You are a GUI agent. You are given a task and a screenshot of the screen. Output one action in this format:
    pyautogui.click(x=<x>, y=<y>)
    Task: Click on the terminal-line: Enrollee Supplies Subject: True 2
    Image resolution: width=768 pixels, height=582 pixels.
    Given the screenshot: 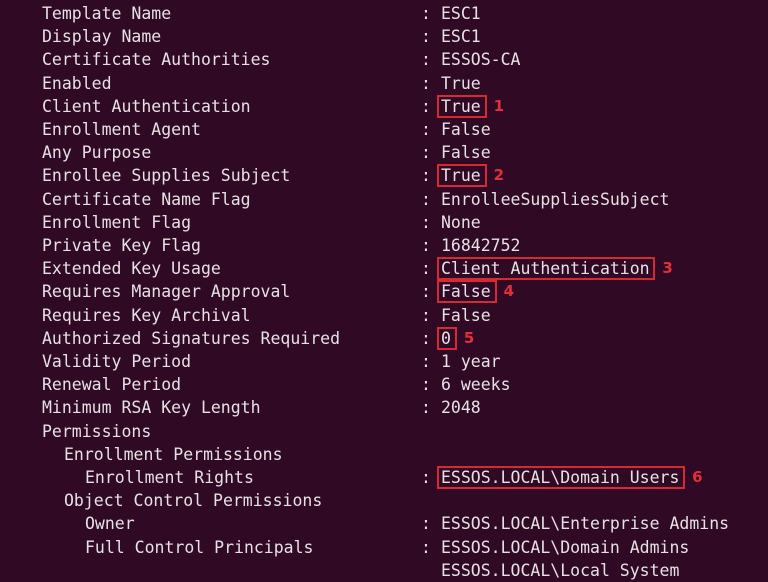 What is the action you would take?
    pyautogui.click(x=384, y=176)
    